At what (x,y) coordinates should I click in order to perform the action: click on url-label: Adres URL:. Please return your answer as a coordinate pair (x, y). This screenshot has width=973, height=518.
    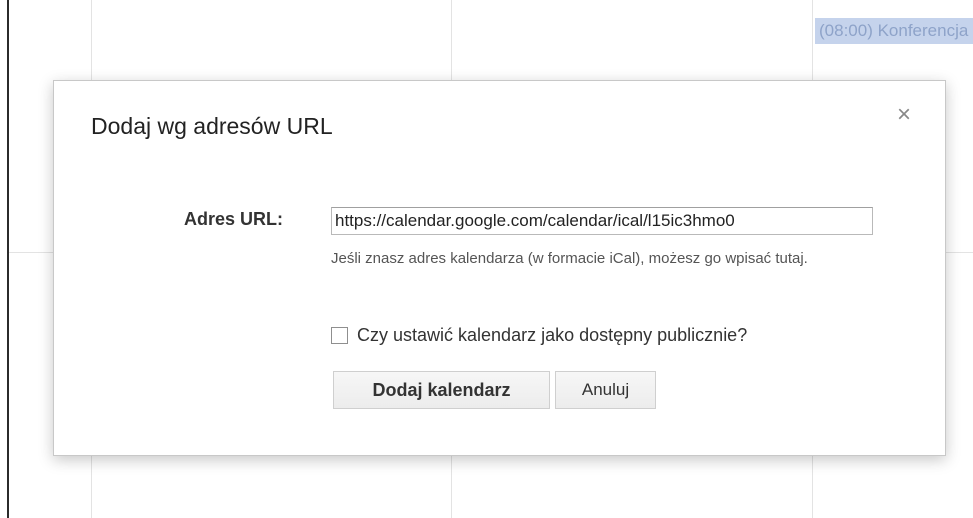
    Looking at the image, I should click on (234, 219).